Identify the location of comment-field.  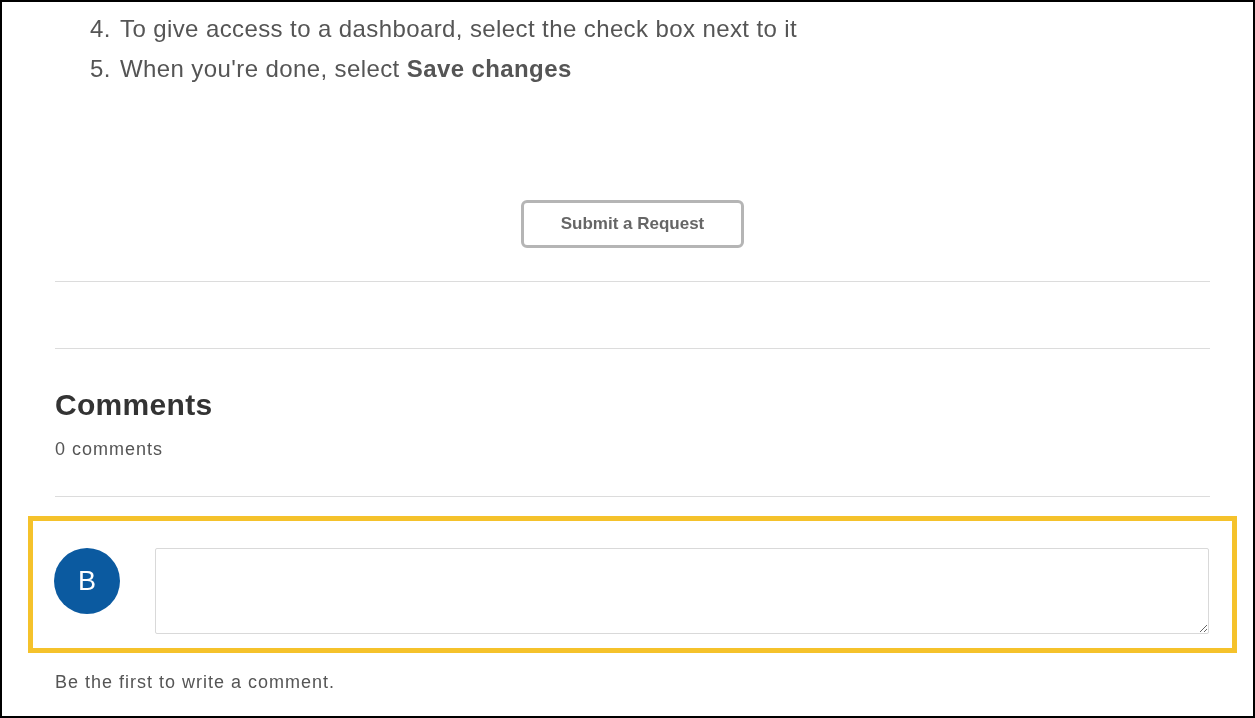
(682, 591).